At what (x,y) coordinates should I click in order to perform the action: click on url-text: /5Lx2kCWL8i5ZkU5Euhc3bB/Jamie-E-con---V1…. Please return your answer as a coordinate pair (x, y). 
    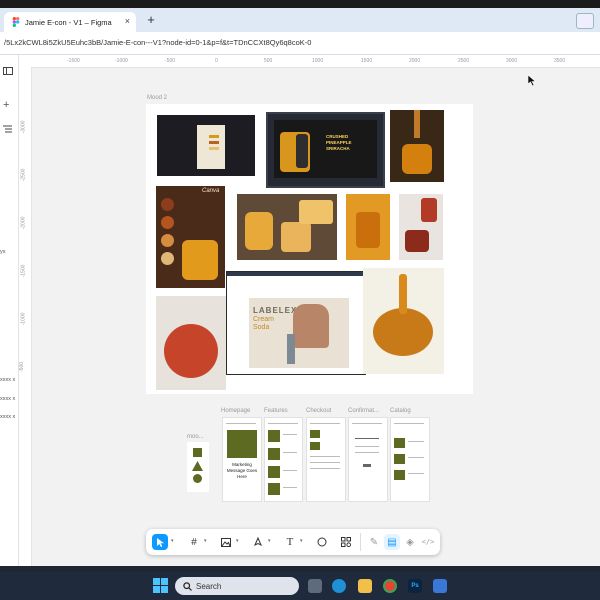
    Looking at the image, I should click on (157, 42).